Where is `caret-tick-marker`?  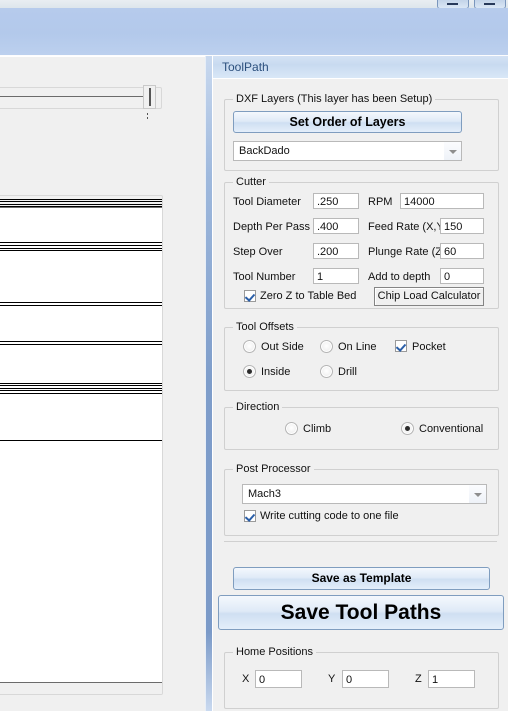 caret-tick-marker is located at coordinates (147, 116).